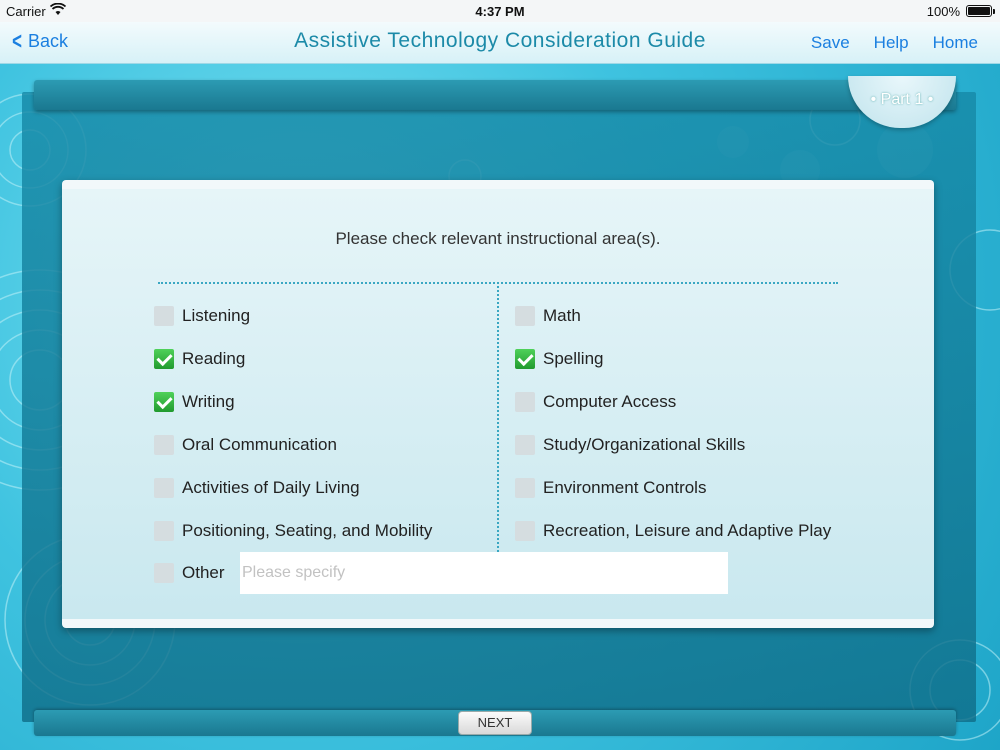 The height and width of the screenshot is (750, 1000). I want to click on option-activities-daily-living: Activities of Daily Living, so click(257, 488).